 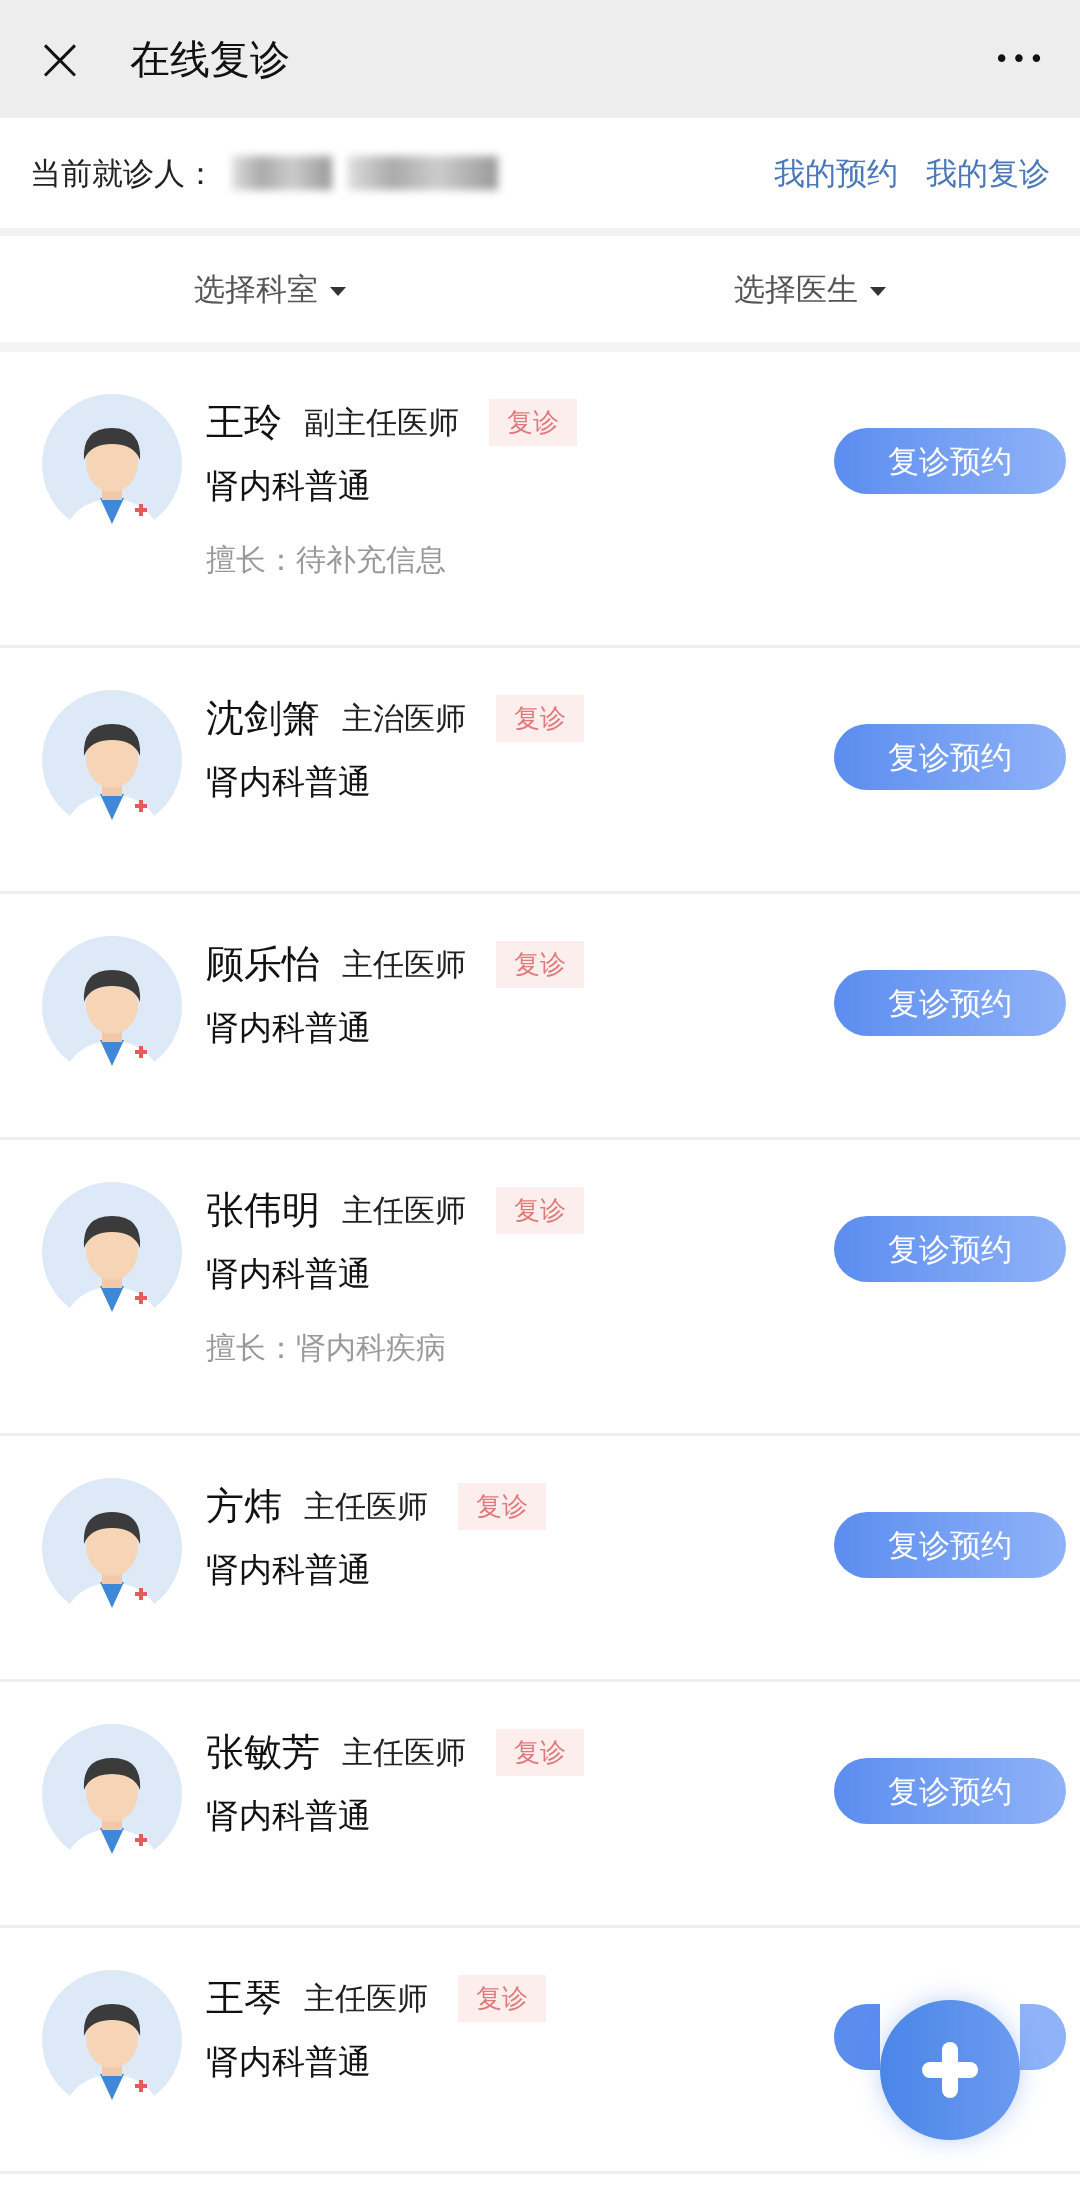 I want to click on doctor-name: 王琴, so click(x=244, y=1998).